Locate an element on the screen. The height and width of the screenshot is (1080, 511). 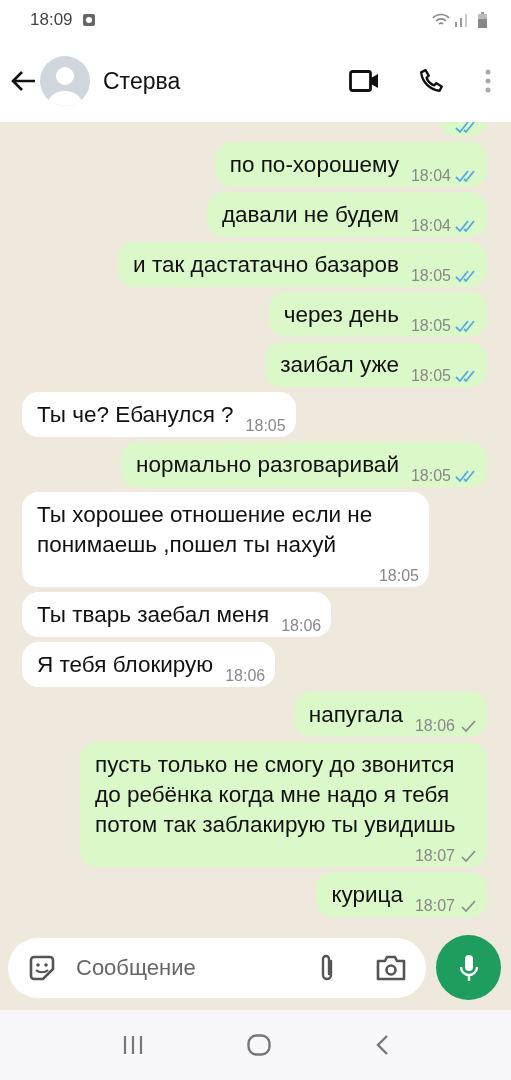
camera-icon is located at coordinates (391, 967).